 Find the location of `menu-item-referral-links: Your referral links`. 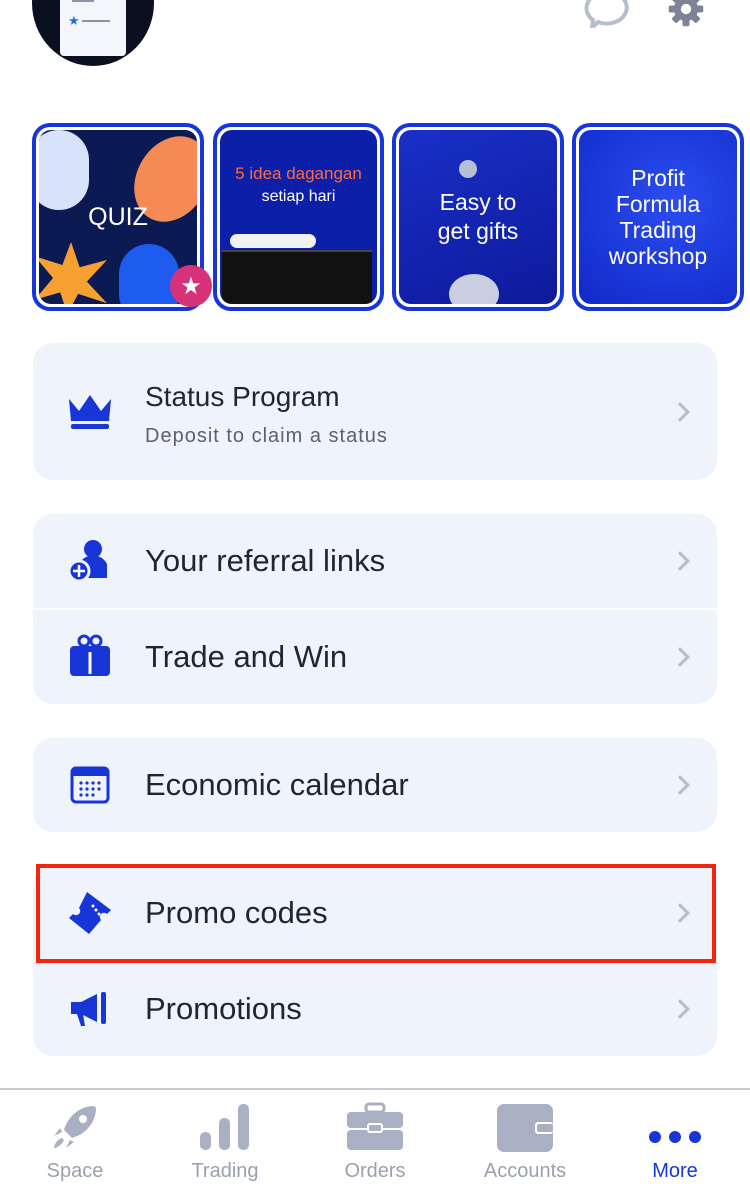

menu-item-referral-links: Your referral links is located at coordinates (375, 561).